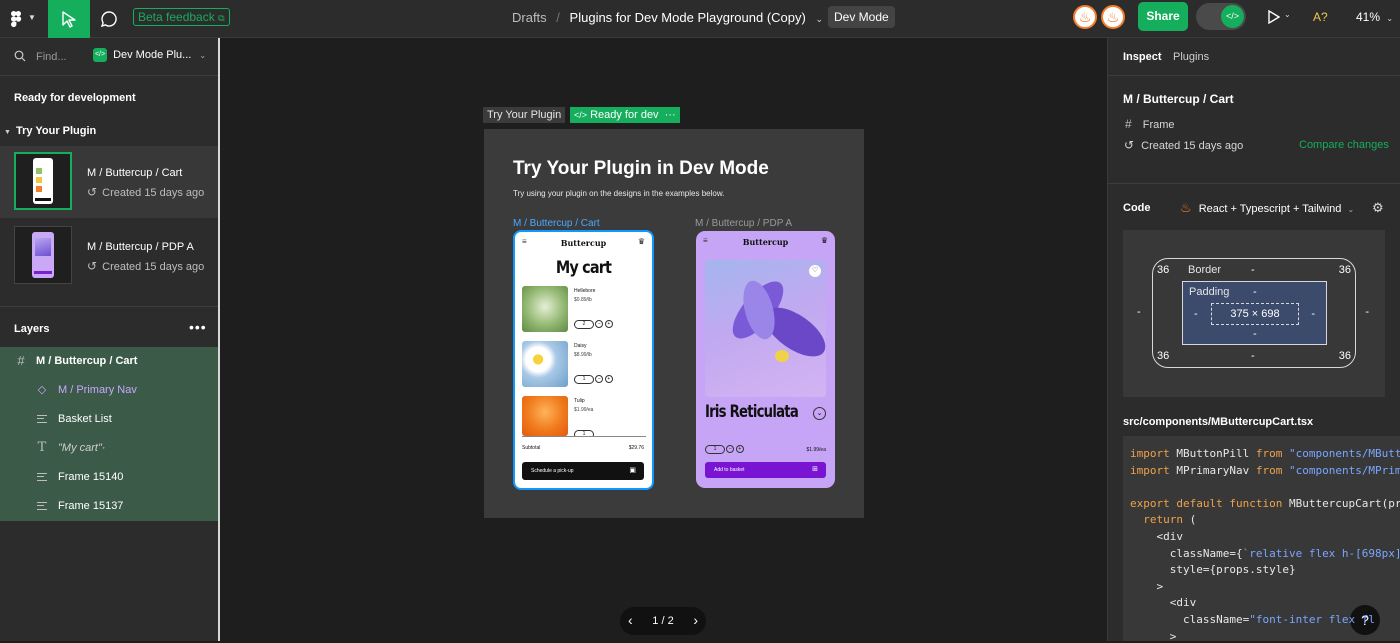 This screenshot has height=643, width=1400. Describe the element at coordinates (1218, 422) in the screenshot. I see `file-path: src/components/MButtercupCart.tsx` at that location.